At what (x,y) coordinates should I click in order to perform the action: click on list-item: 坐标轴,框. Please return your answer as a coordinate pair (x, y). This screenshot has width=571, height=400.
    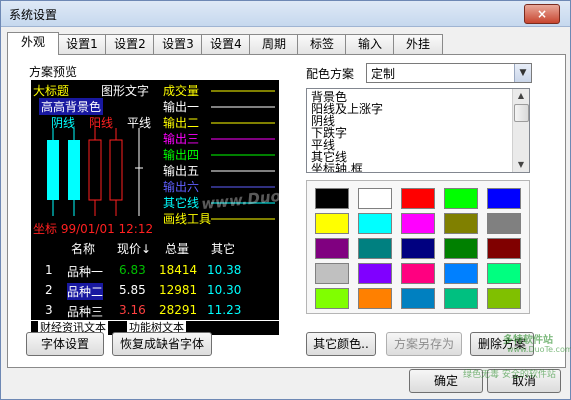
    Looking at the image, I should click on (337, 167).